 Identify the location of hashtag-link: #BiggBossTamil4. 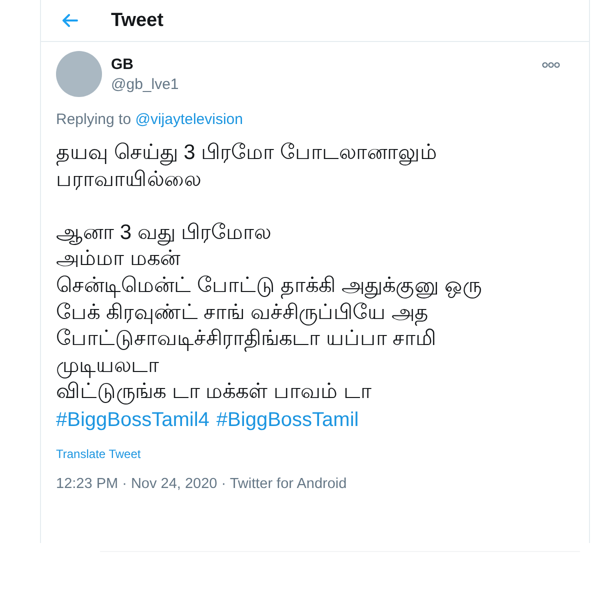
(133, 420).